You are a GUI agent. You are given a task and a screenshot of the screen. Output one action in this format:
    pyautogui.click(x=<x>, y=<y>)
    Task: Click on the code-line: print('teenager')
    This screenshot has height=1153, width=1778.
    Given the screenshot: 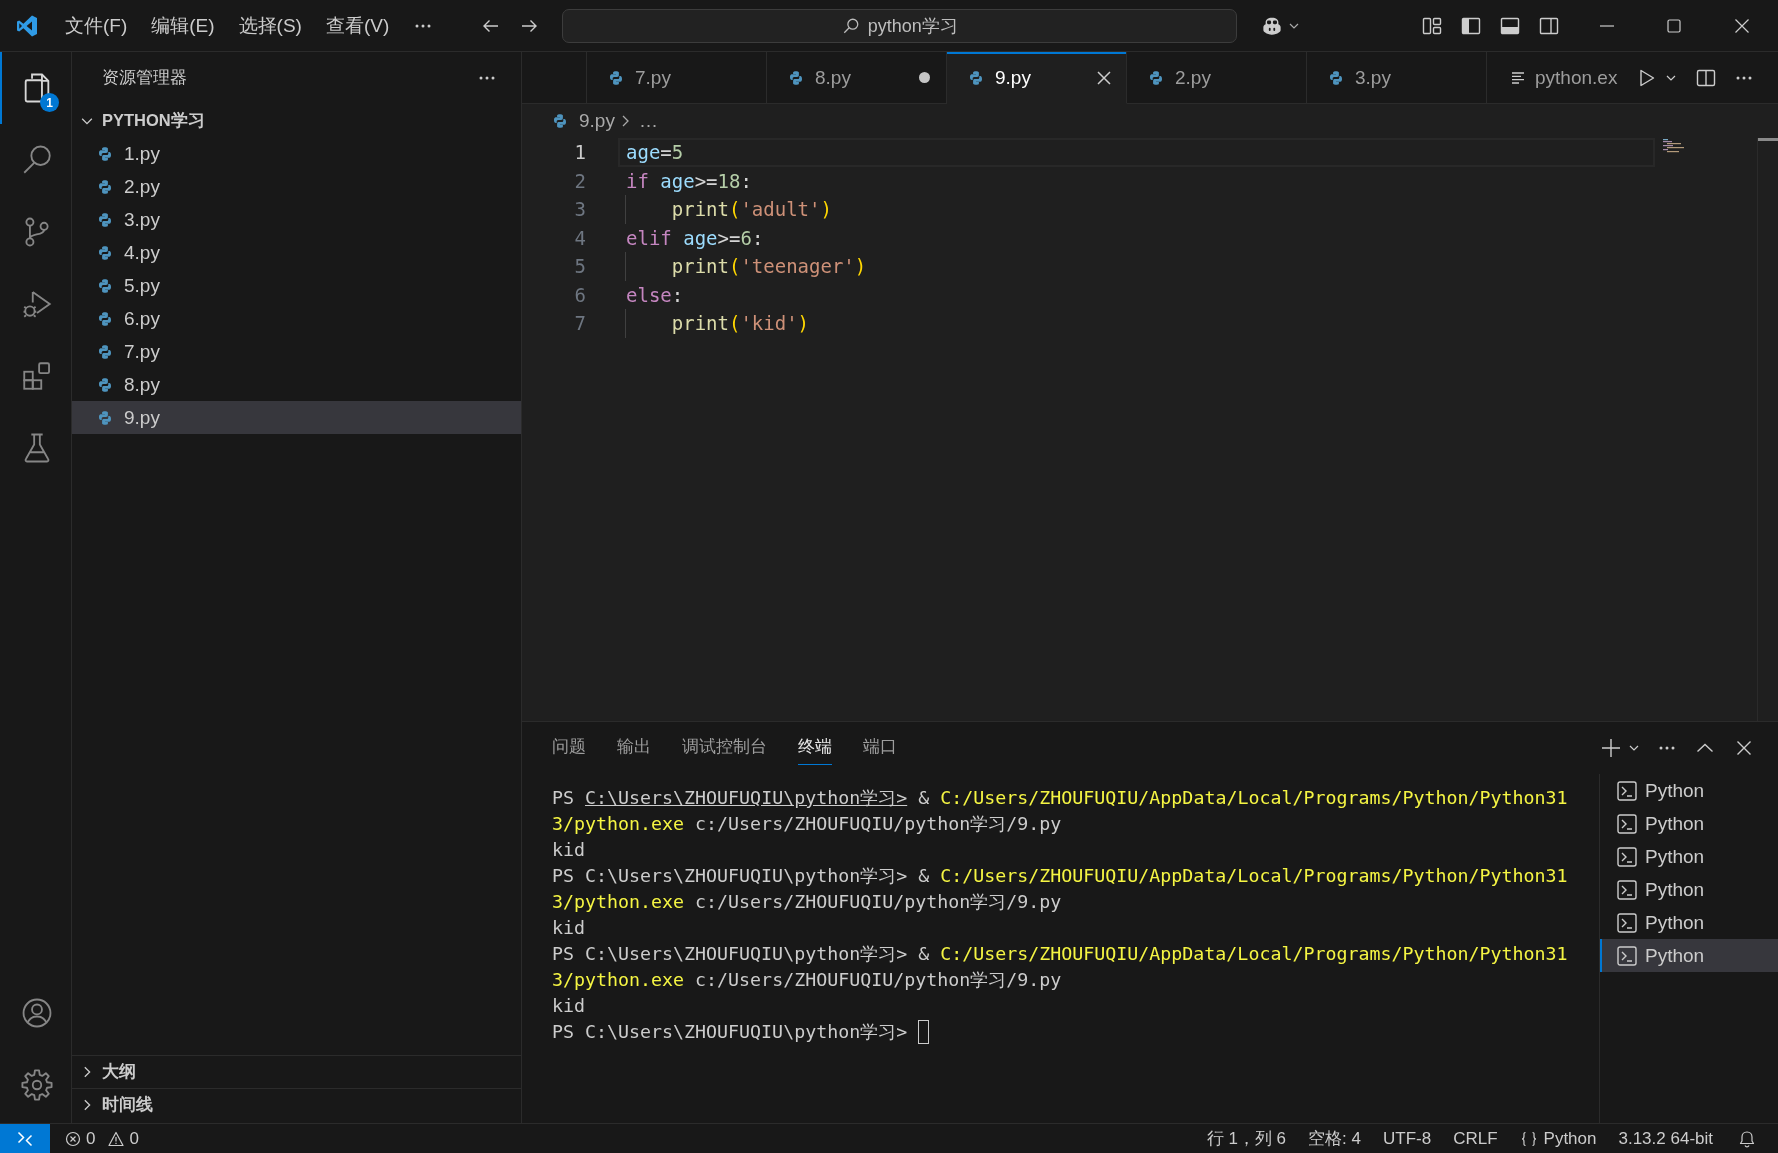 What is the action you would take?
    pyautogui.click(x=768, y=266)
    